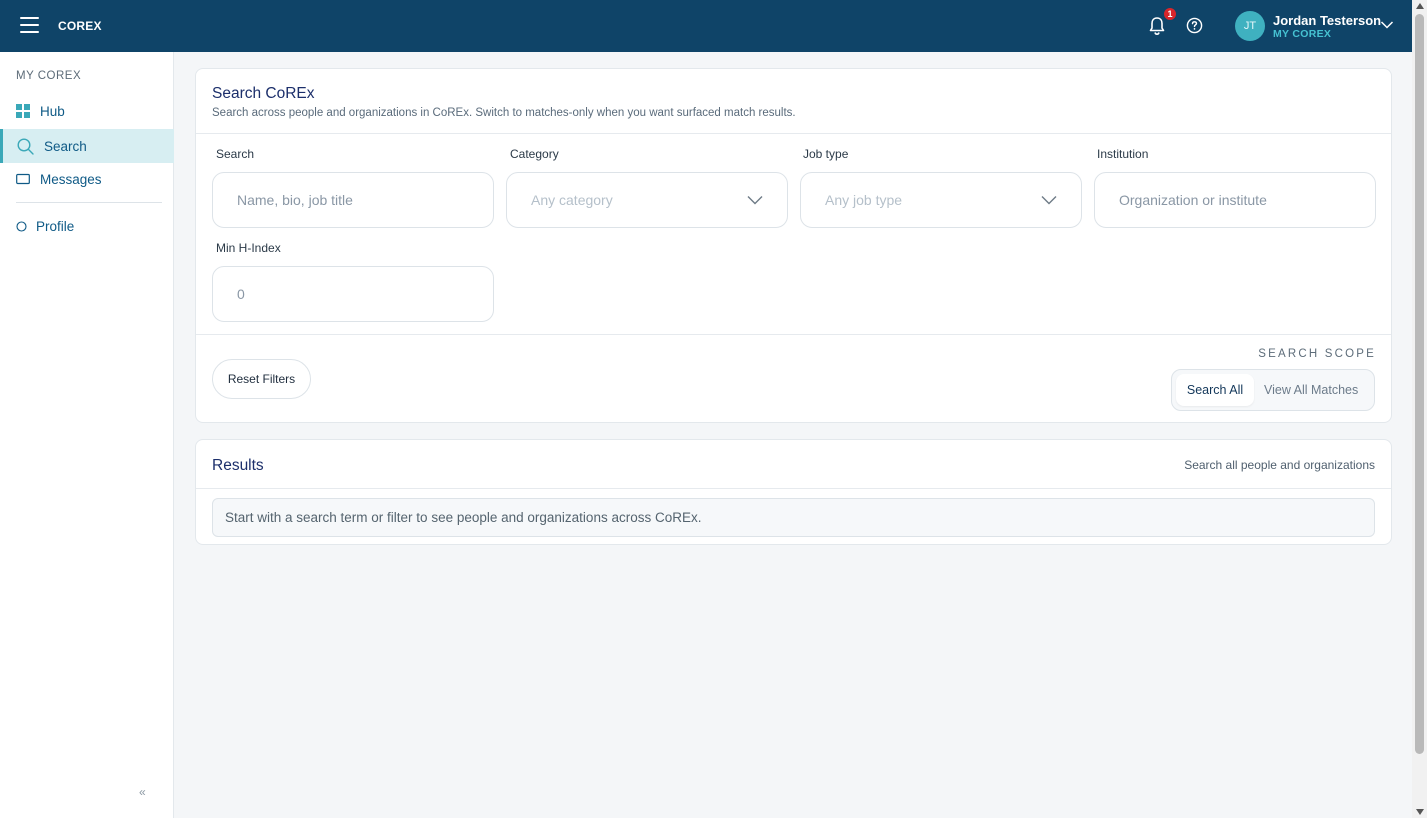 This screenshot has width=1427, height=818. I want to click on collapse-sidebar-icon: «, so click(142, 792).